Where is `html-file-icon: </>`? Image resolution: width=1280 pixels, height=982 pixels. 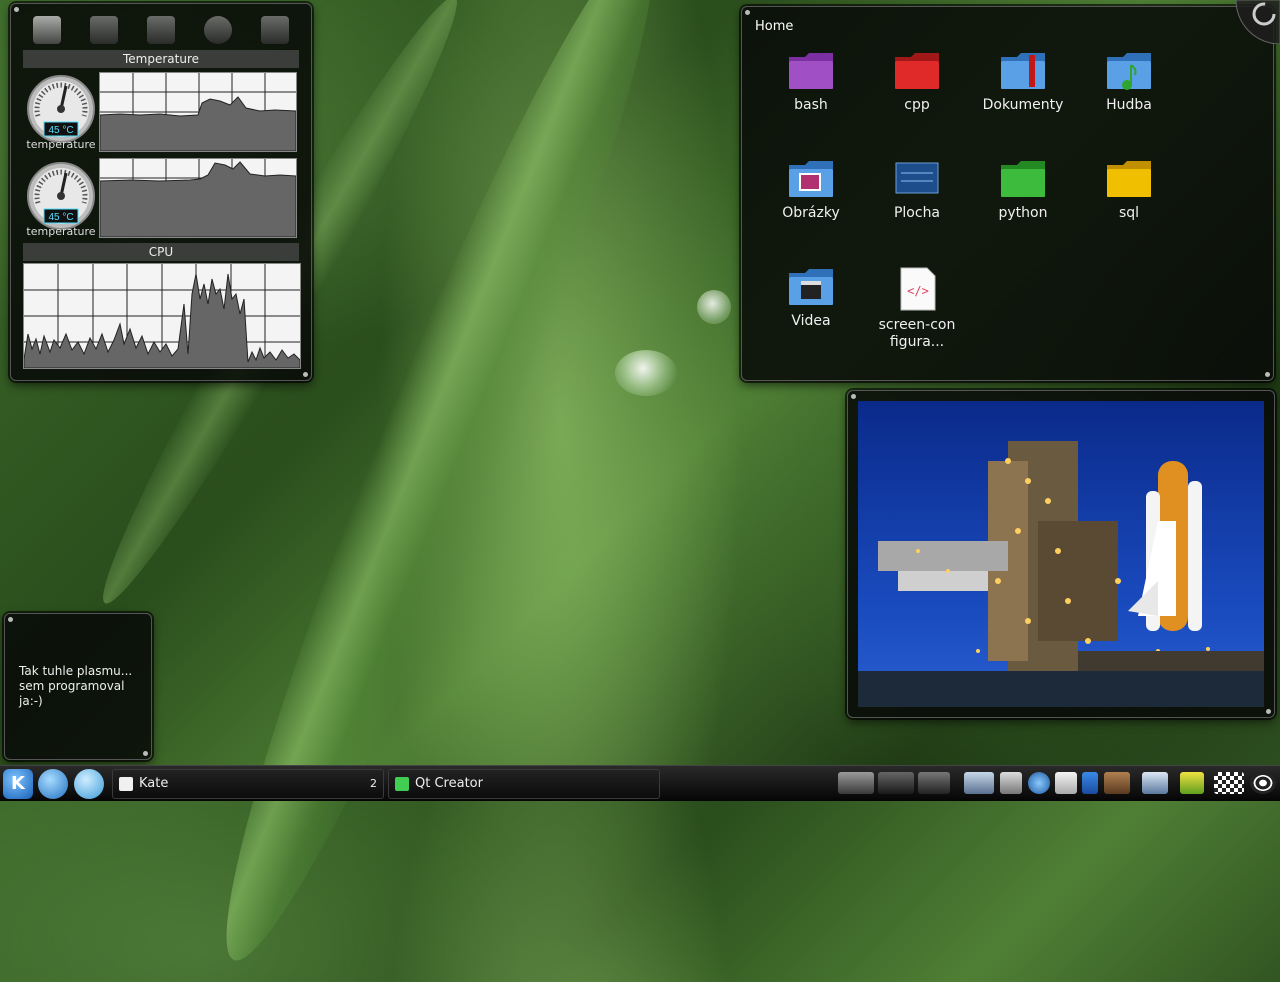 html-file-icon: </> is located at coordinates (918, 289).